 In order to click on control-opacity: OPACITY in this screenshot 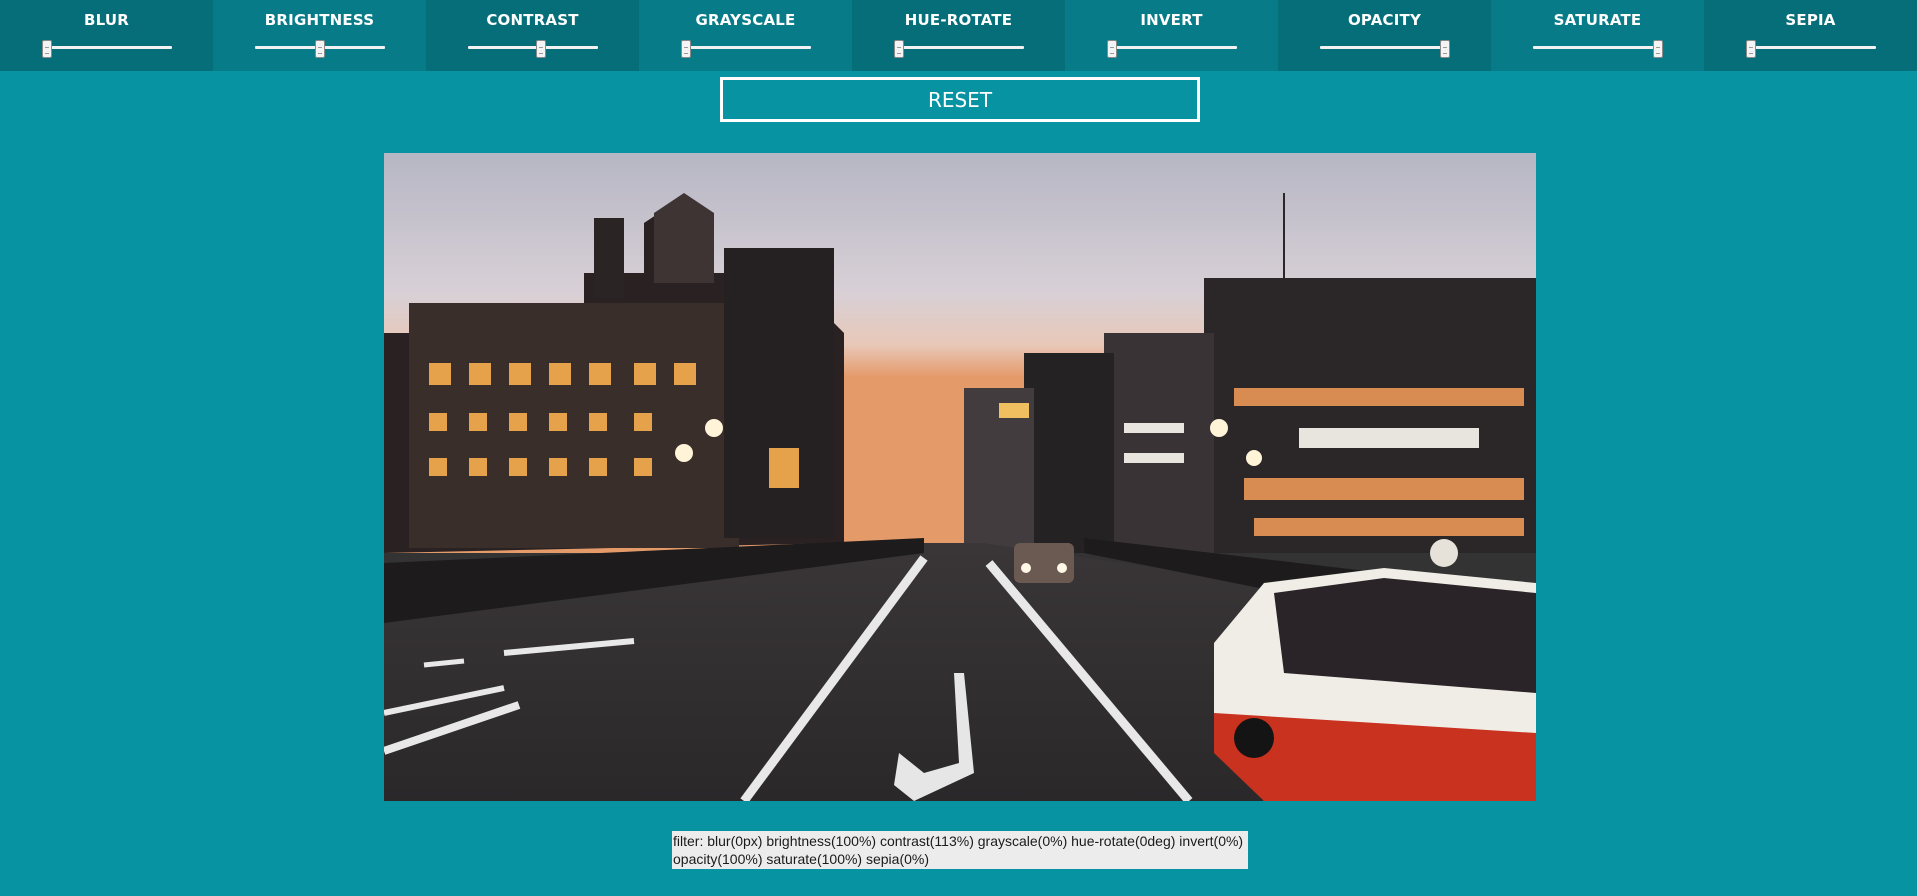, I will do `click(1384, 35)`.